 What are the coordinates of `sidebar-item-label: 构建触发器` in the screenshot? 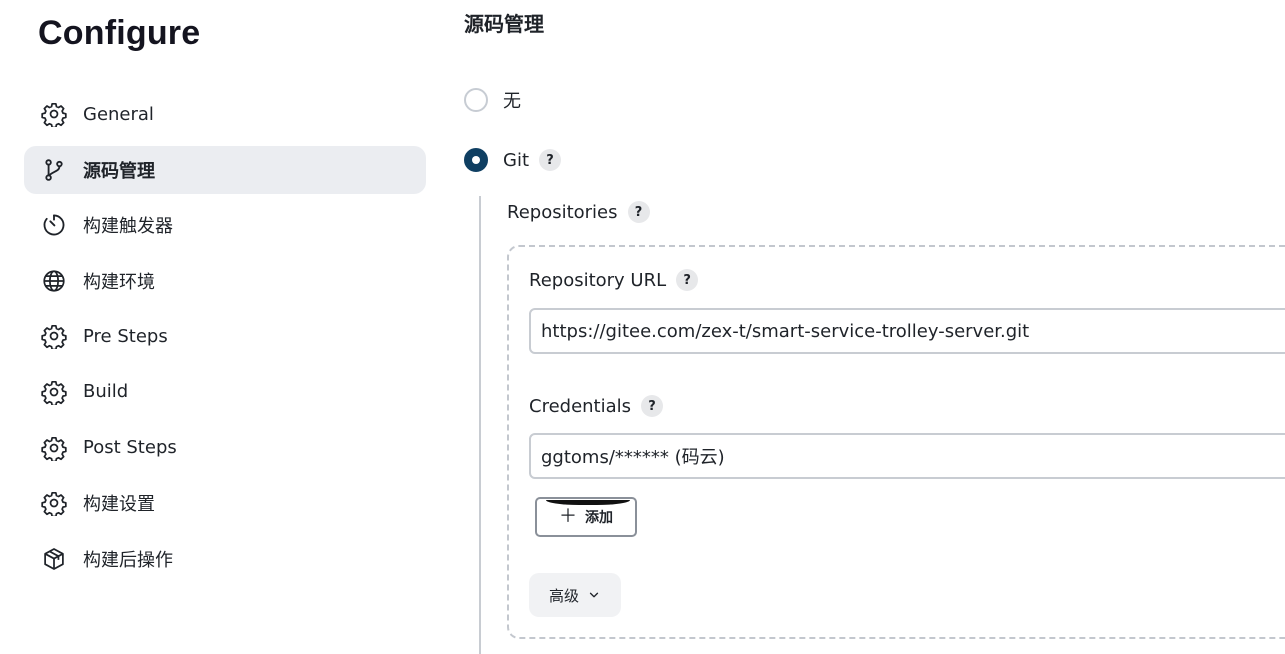 It's located at (128, 227).